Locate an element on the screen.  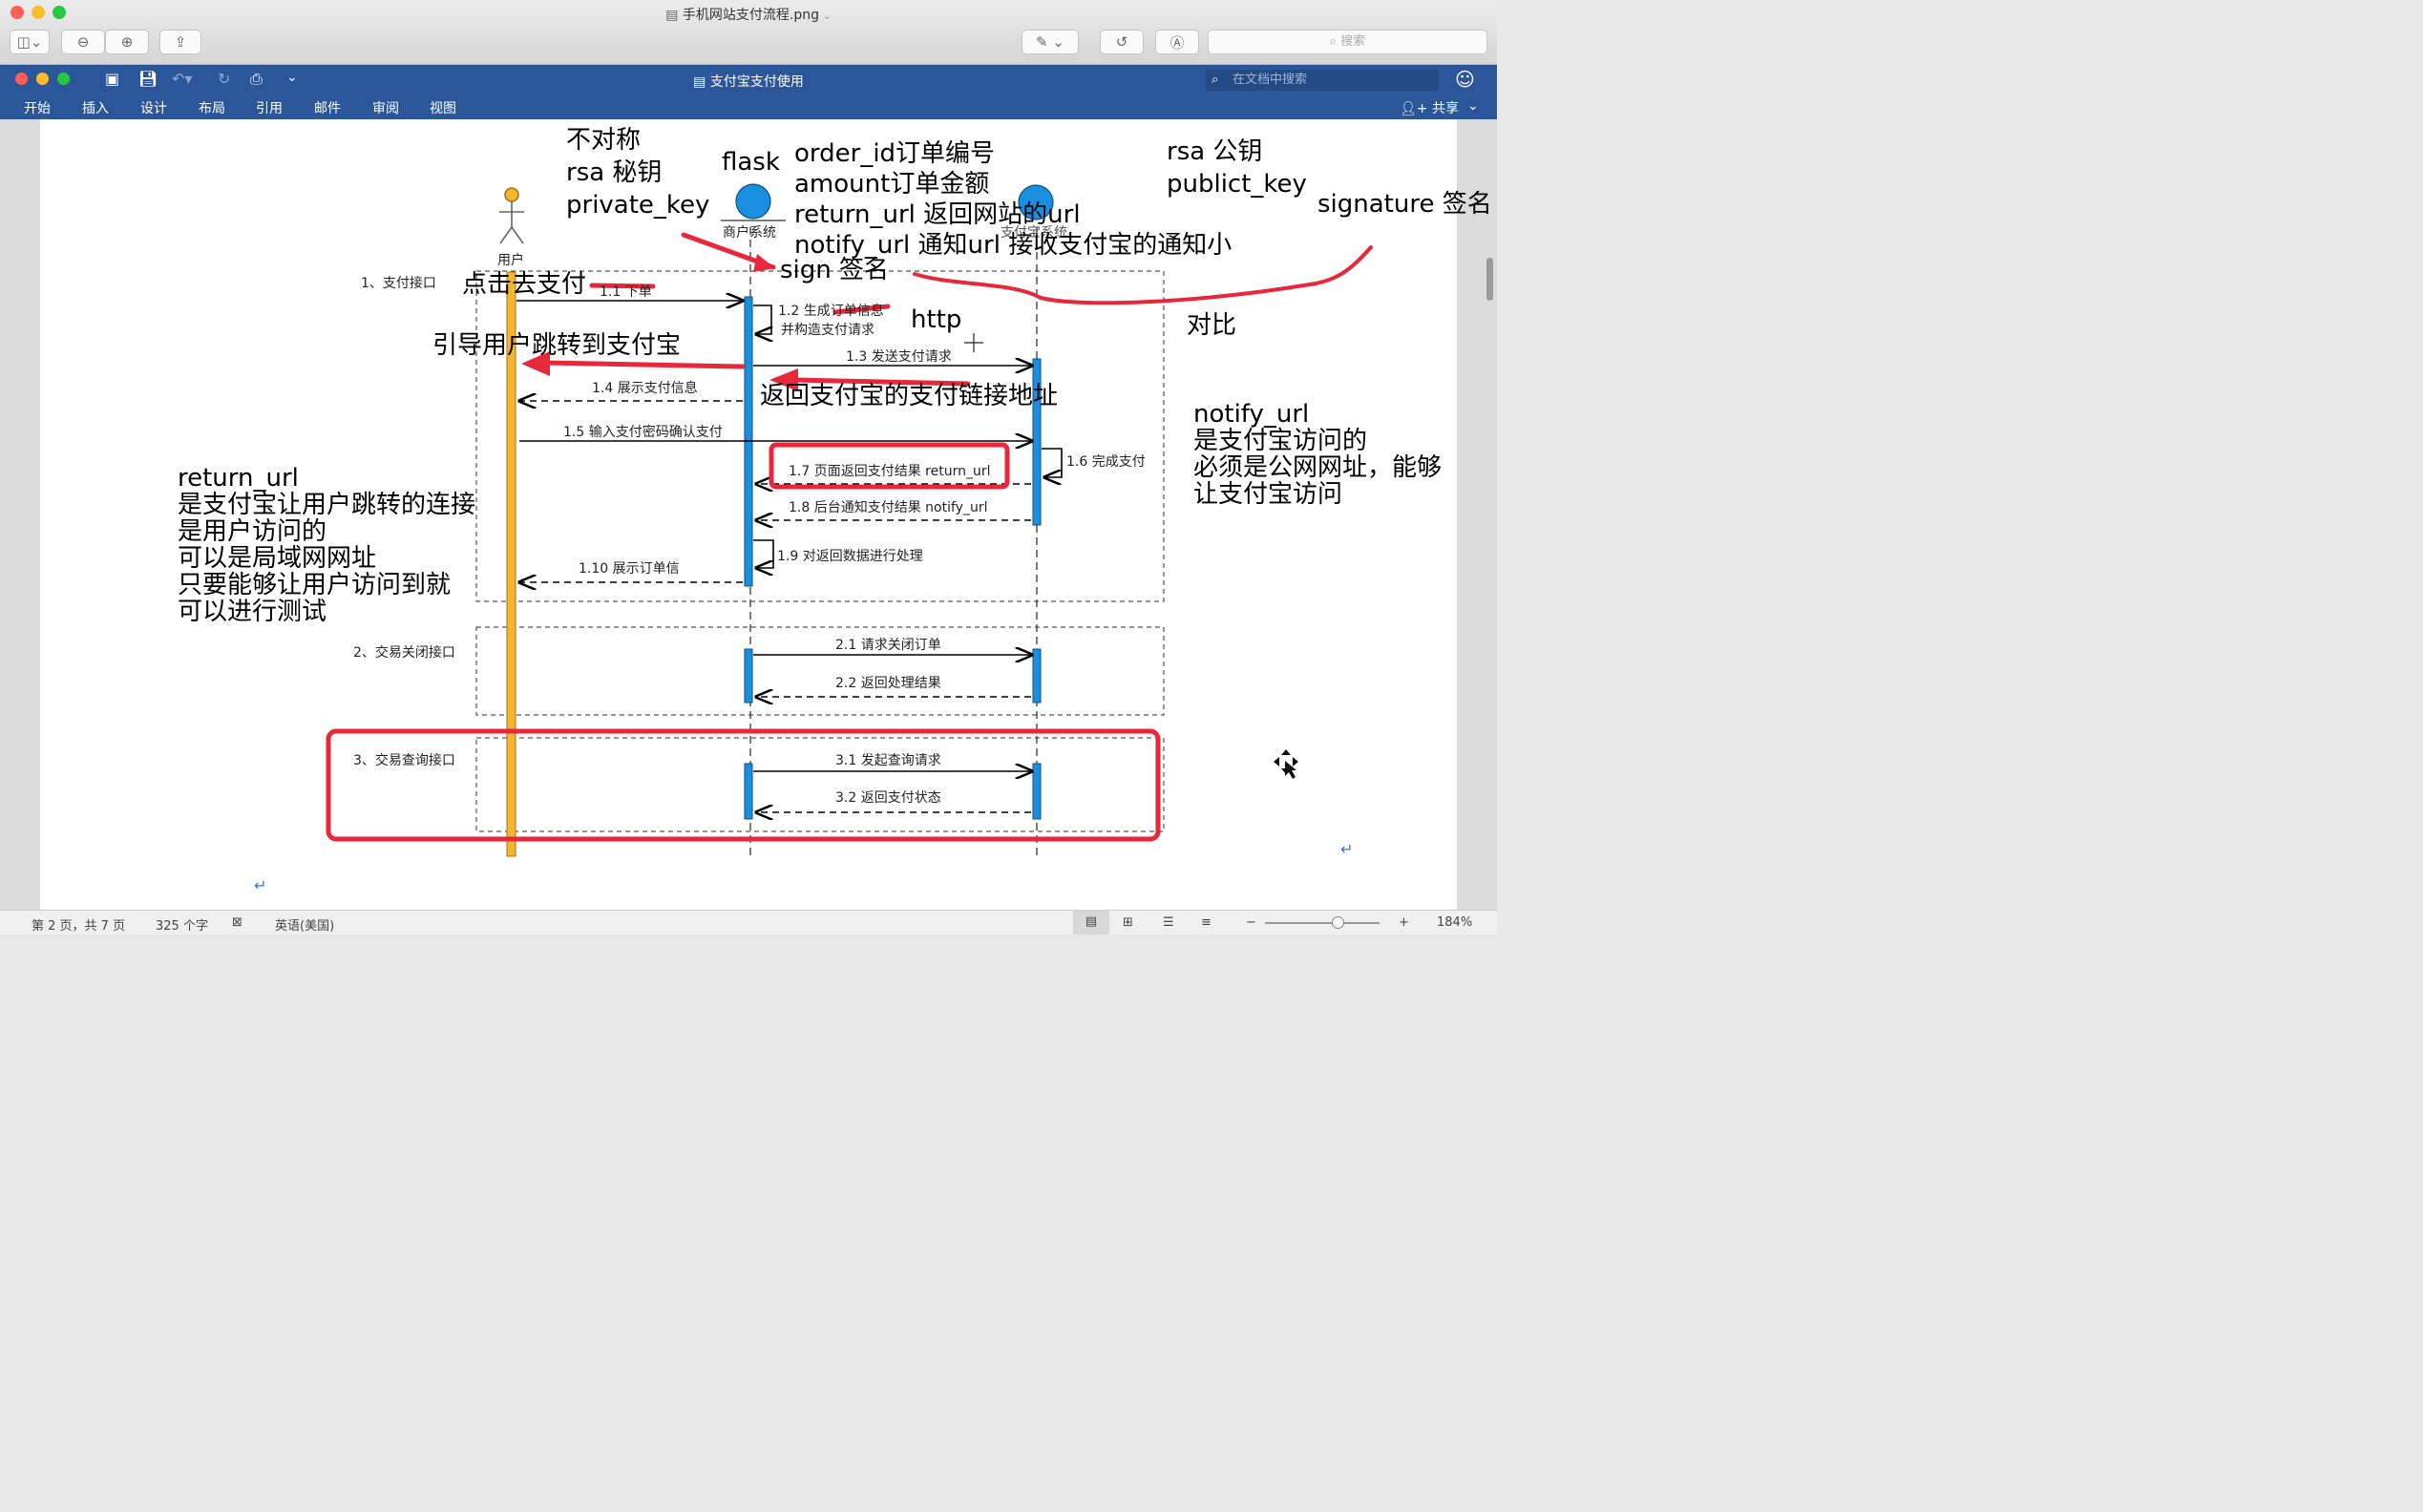
annotation-rsa-private-line: rsa 秘钥 is located at coordinates (614, 173).